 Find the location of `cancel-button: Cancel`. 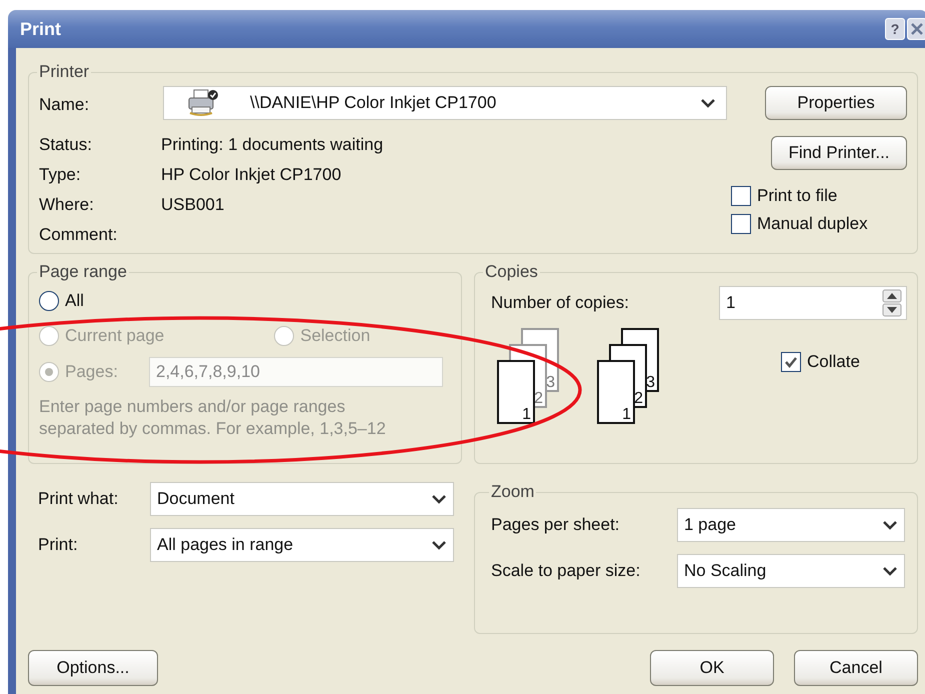

cancel-button: Cancel is located at coordinates (856, 668).